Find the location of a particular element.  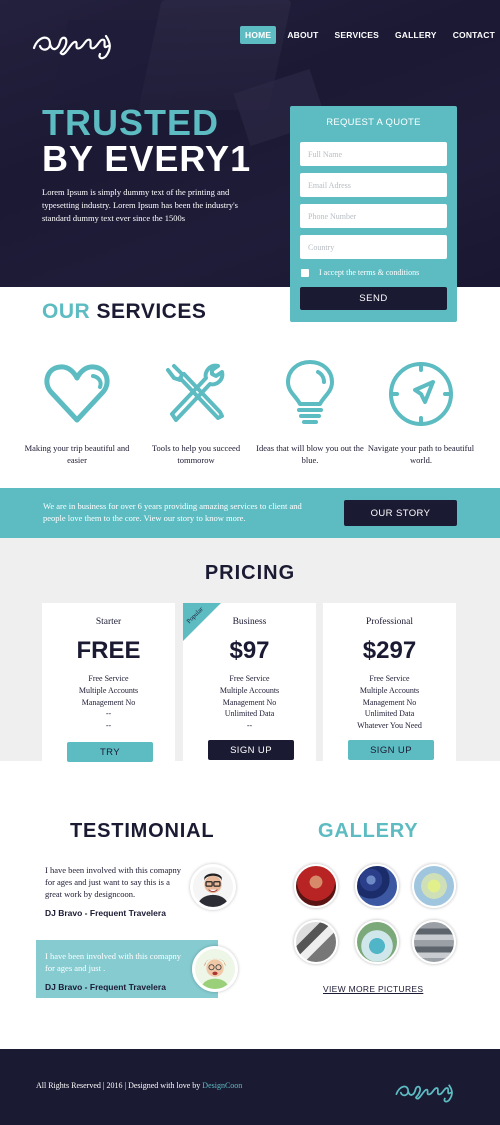

gallery-title: GALLERY is located at coordinates (368, 831).